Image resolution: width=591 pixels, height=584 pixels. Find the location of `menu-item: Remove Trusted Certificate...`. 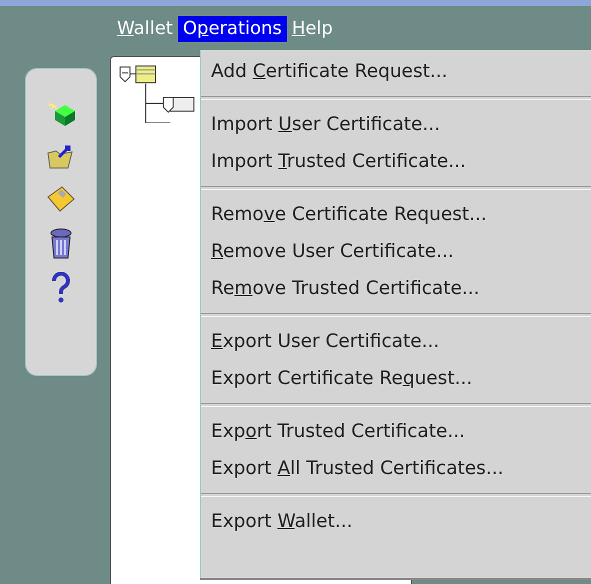

menu-item: Remove Trusted Certificate... is located at coordinates (396, 288).